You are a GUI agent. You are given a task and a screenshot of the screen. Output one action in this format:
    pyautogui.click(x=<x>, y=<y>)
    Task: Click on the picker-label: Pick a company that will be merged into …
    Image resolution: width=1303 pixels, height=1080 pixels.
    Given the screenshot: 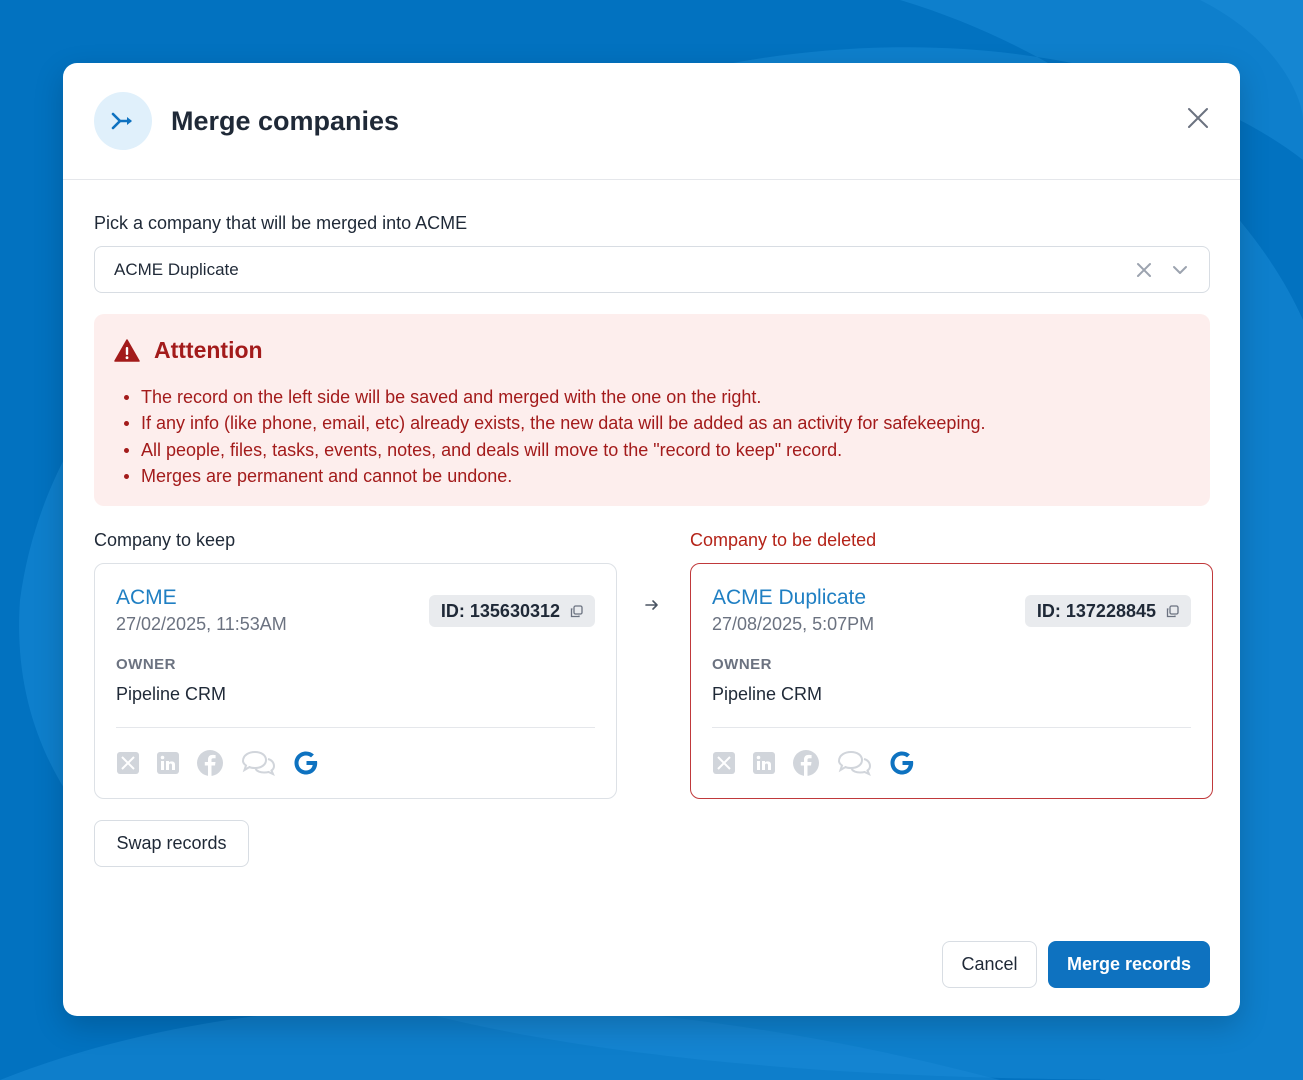 What is the action you would take?
    pyautogui.click(x=281, y=223)
    